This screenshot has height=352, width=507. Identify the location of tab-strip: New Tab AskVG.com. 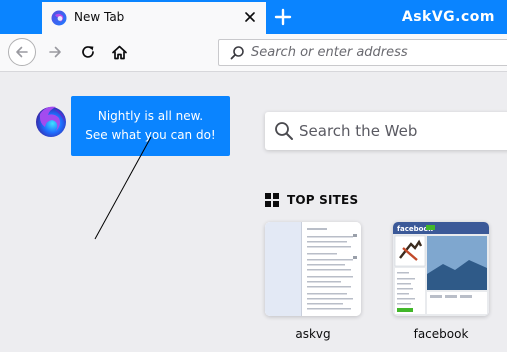
(253, 17).